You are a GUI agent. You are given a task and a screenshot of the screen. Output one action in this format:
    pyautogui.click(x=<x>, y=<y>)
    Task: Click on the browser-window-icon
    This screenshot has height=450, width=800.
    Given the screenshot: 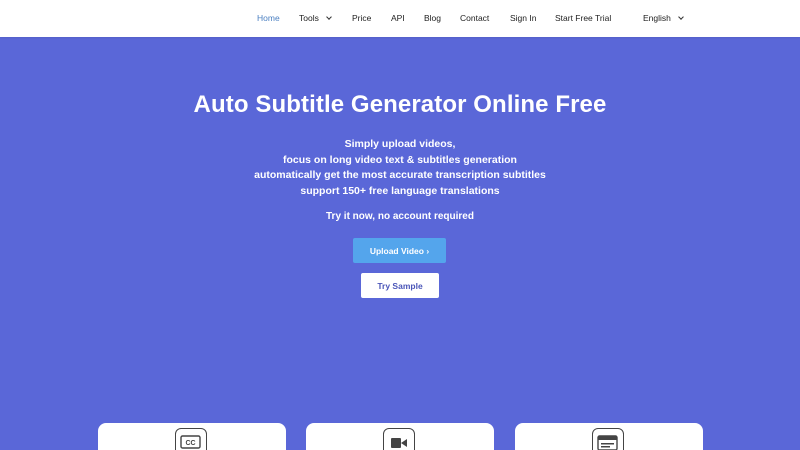 What is the action you would take?
    pyautogui.click(x=608, y=439)
    